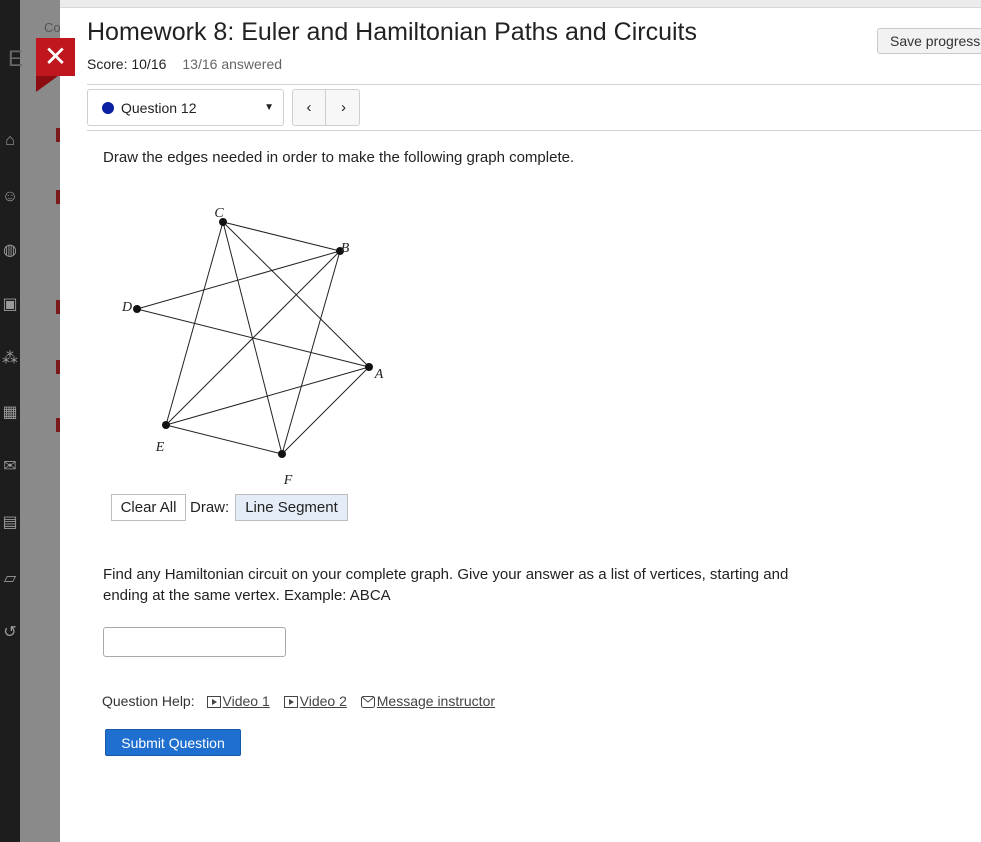 The image size is (981, 842). What do you see at coordinates (10, 250) in the screenshot?
I see `globe-icon: ◍` at bounding box center [10, 250].